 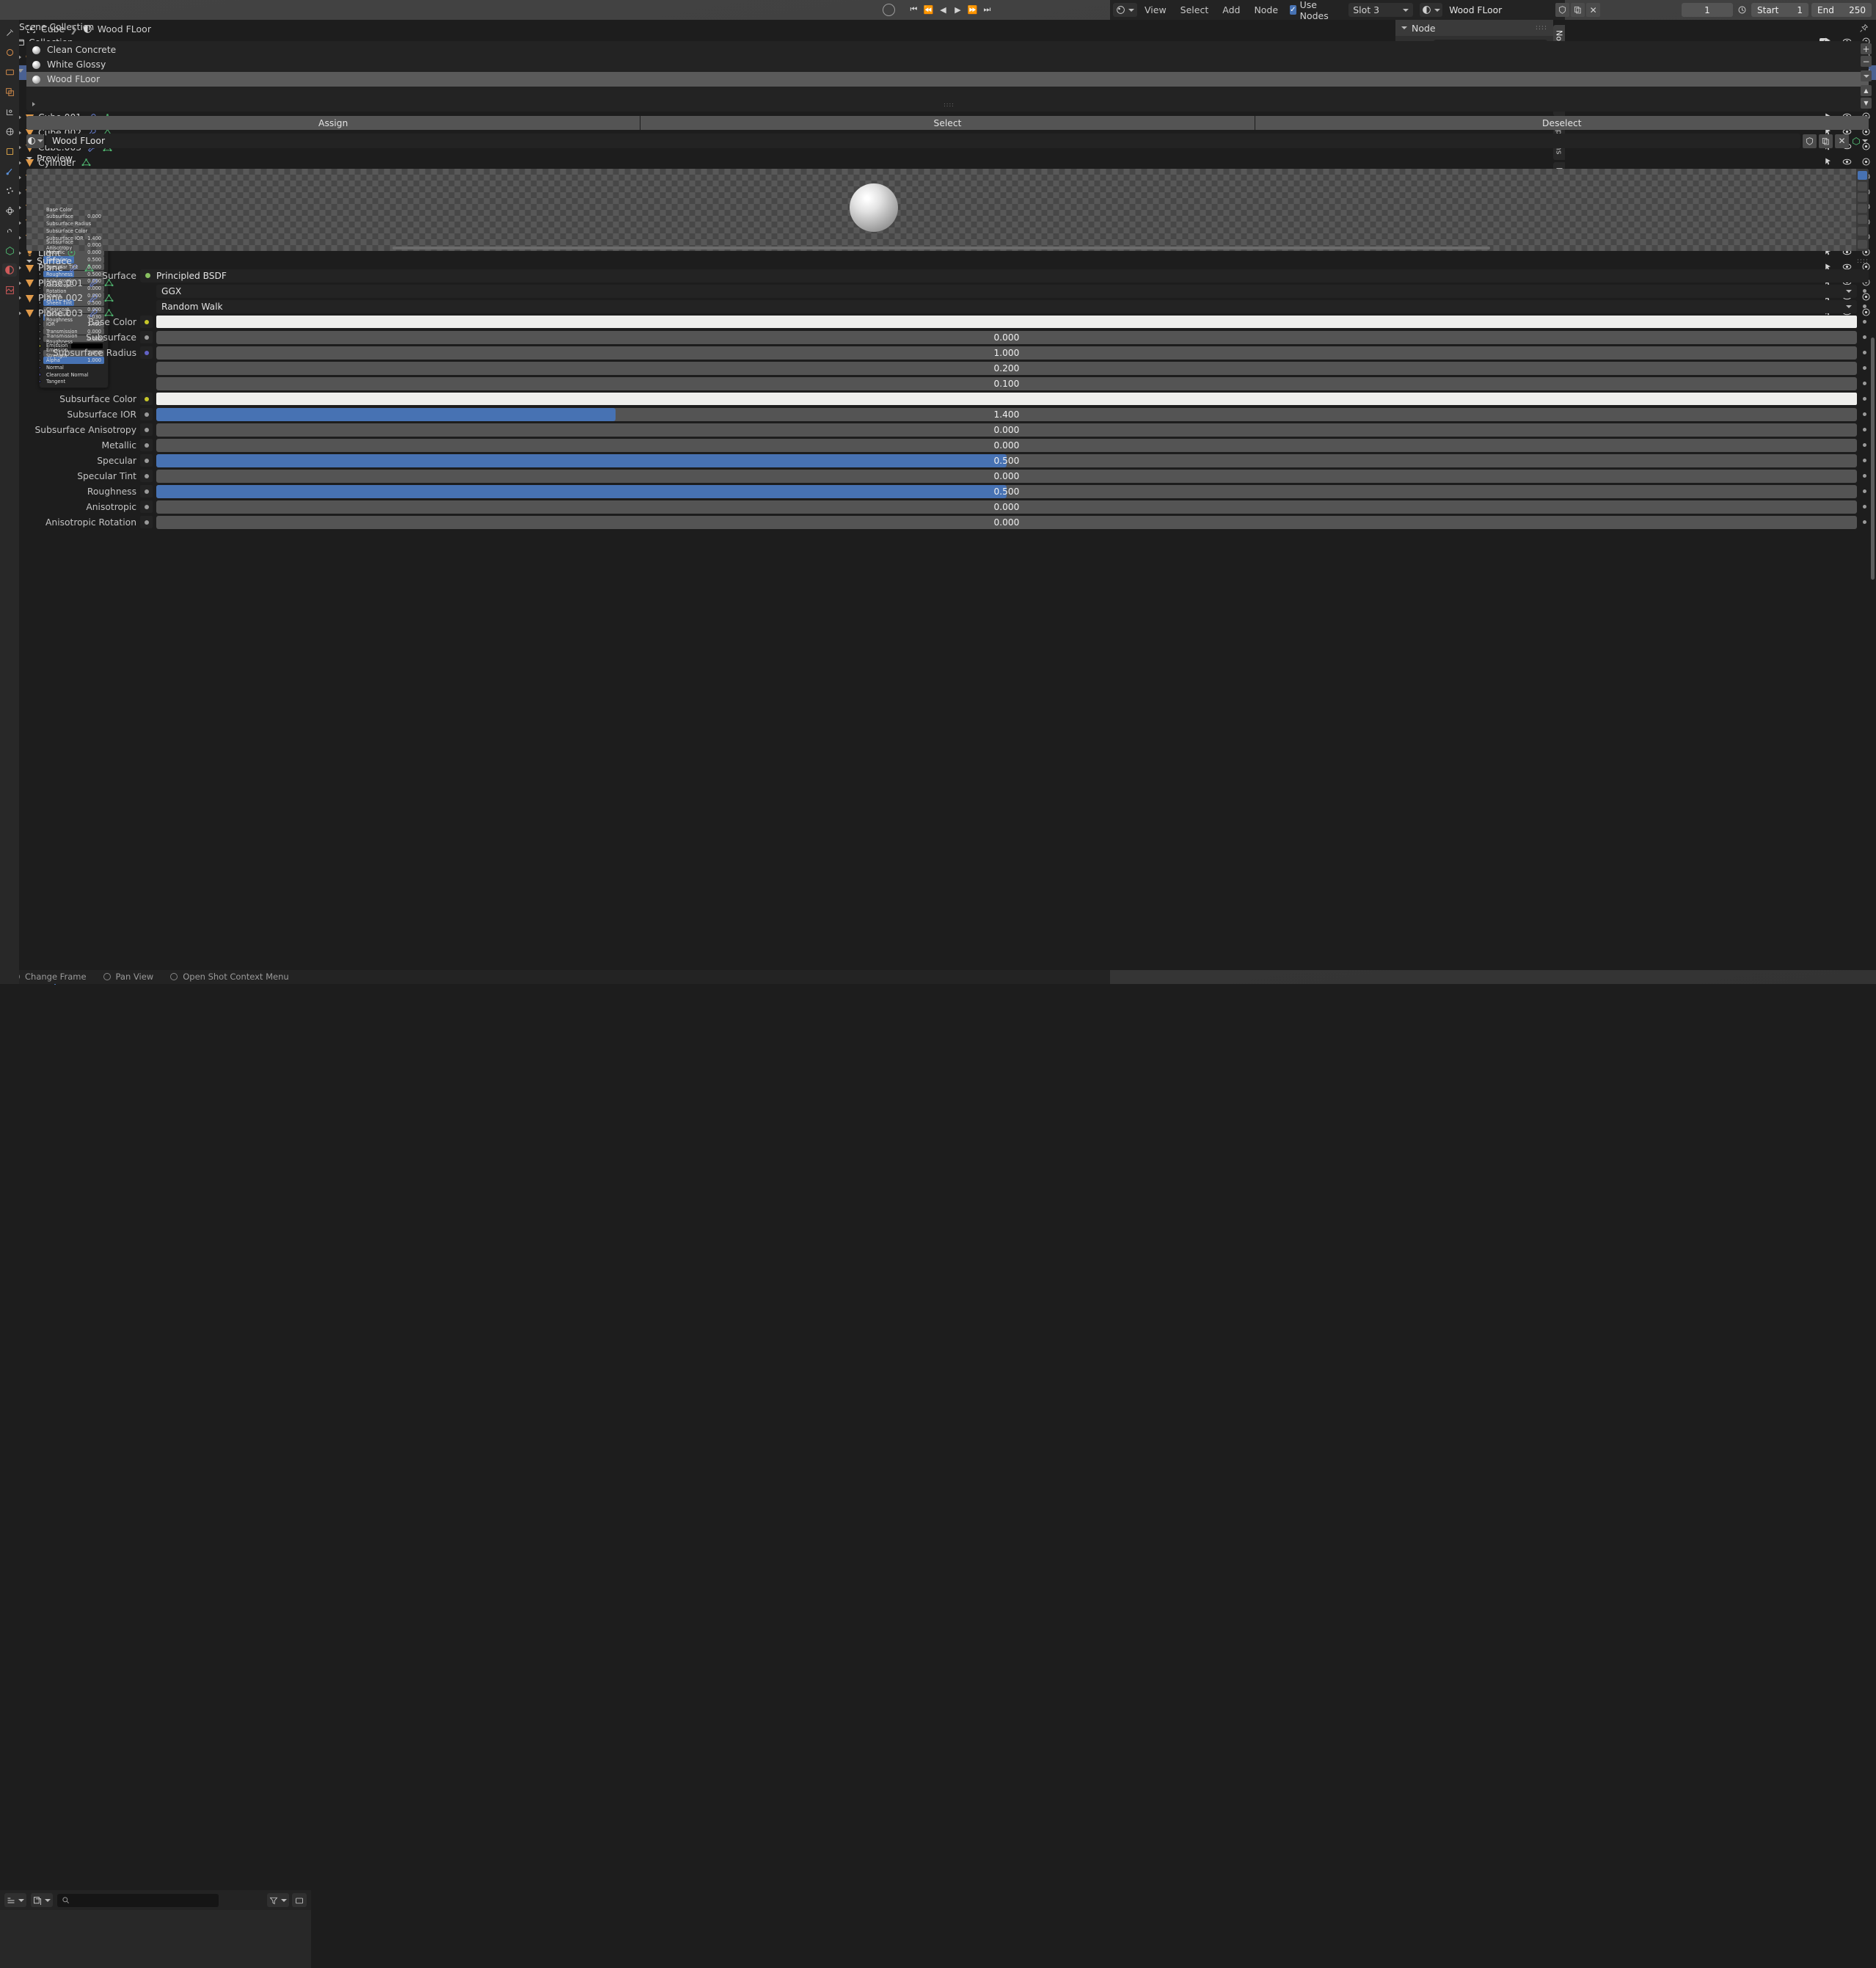 What do you see at coordinates (53, 28) in the screenshot?
I see `breadcrumb-object: Cube` at bounding box center [53, 28].